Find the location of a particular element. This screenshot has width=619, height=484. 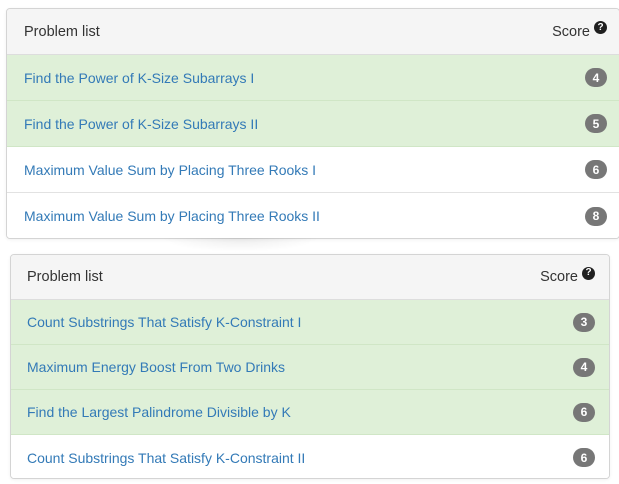

problem-link: Maximum Energy Boost From Two Drinks is located at coordinates (156, 367).